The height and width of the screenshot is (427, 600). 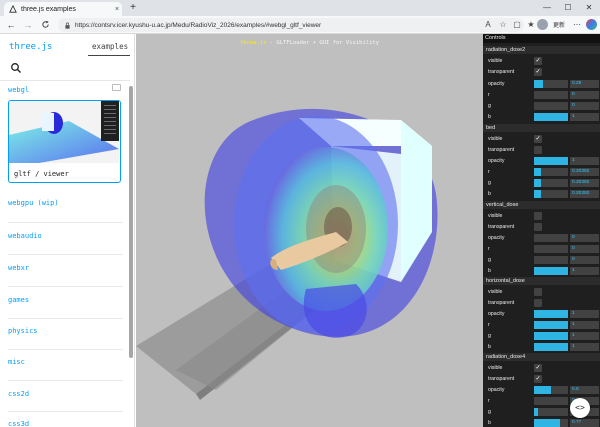 What do you see at coordinates (45, 25) in the screenshot?
I see `reload-button` at bounding box center [45, 25].